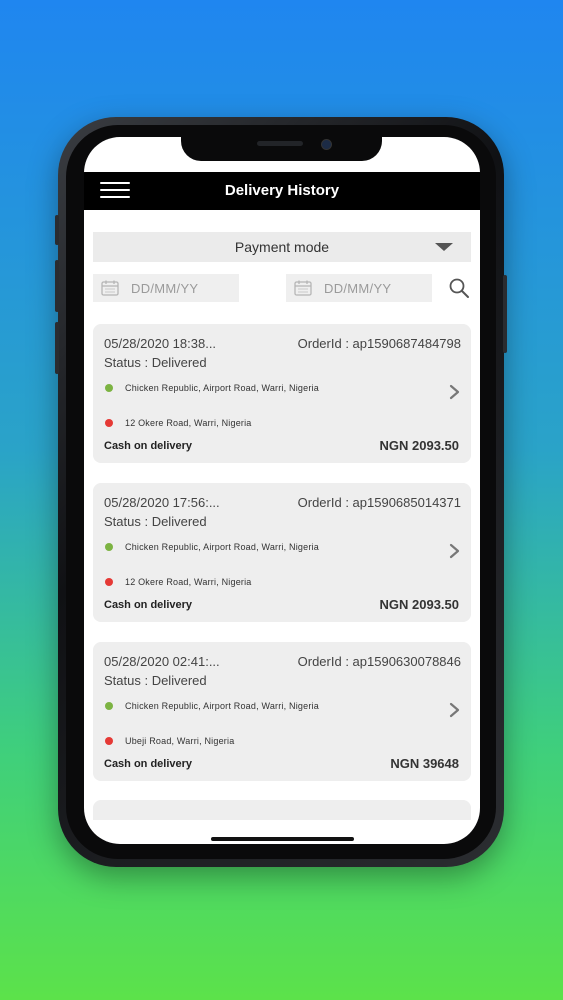 The image size is (563, 1000). I want to click on from-date-placeholder: DD/MM/YY, so click(165, 288).